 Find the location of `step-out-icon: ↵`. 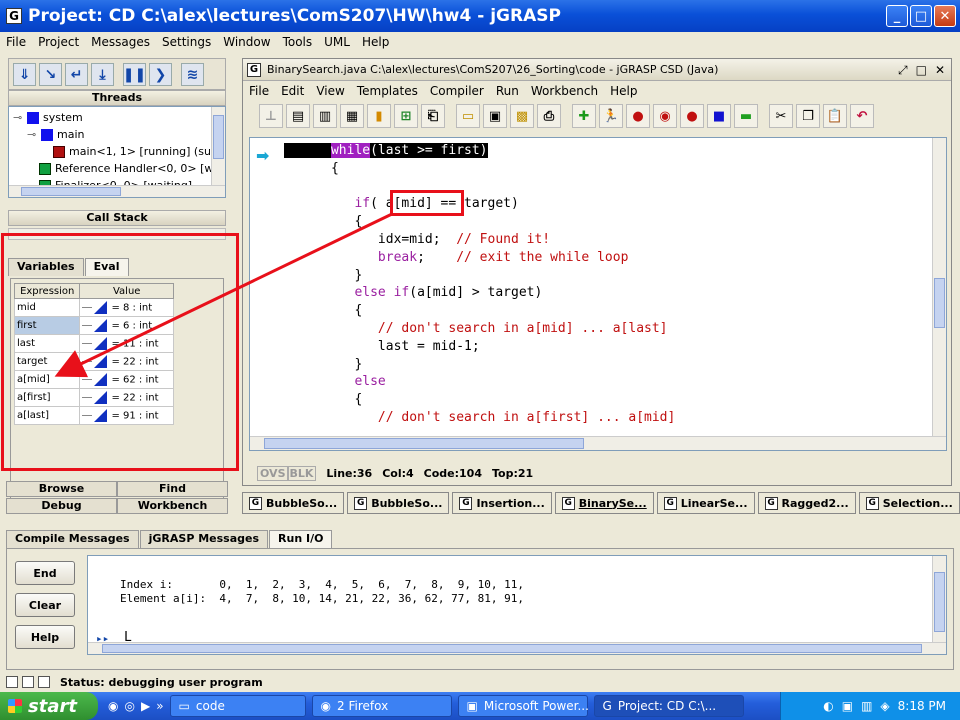

step-out-icon: ↵ is located at coordinates (76, 74).